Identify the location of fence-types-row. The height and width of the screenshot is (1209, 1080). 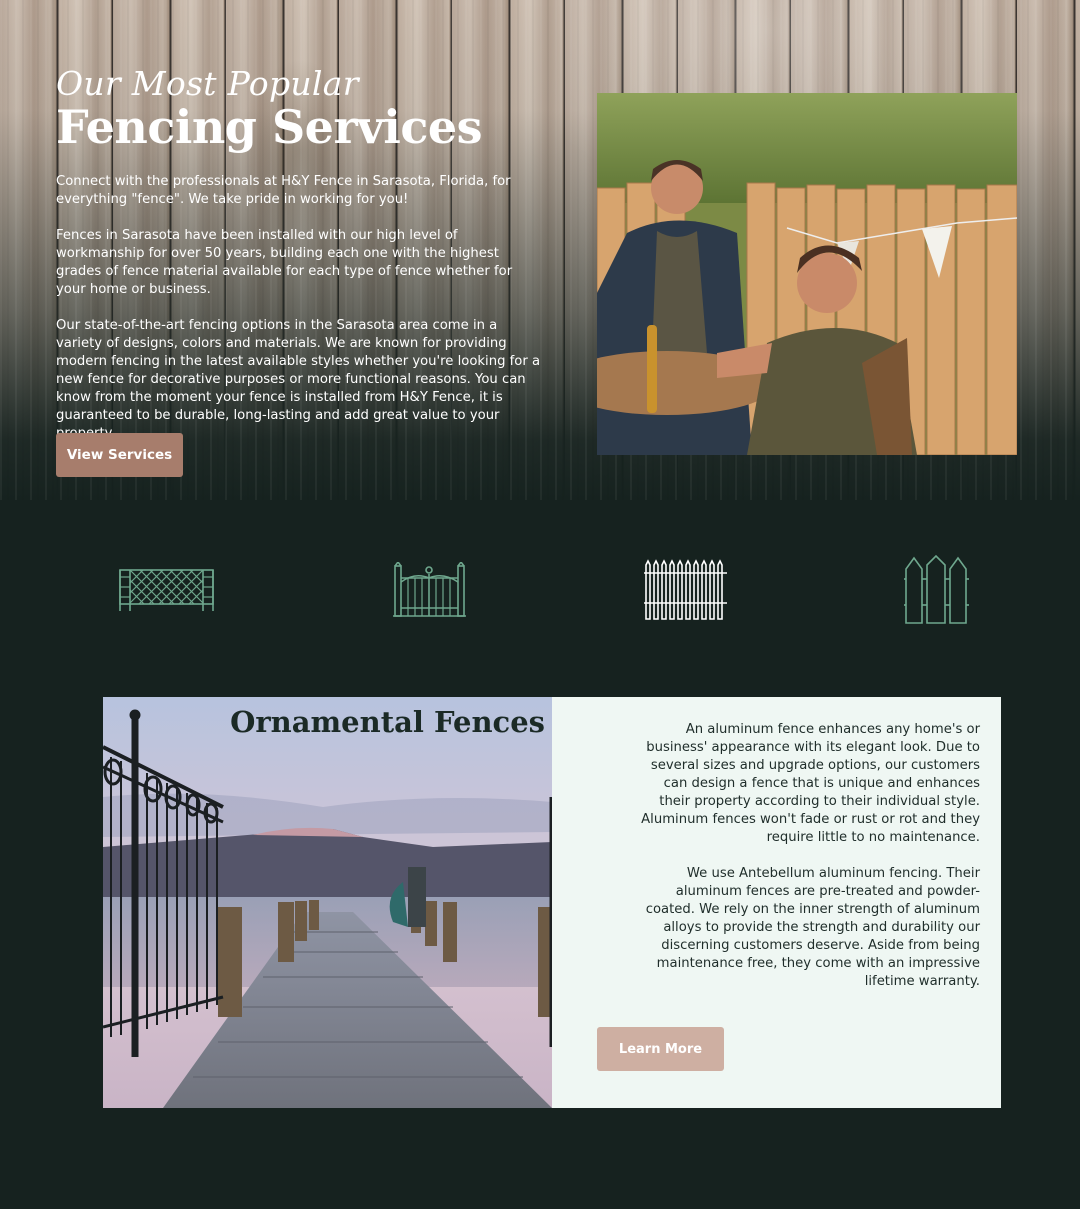
(540, 590).